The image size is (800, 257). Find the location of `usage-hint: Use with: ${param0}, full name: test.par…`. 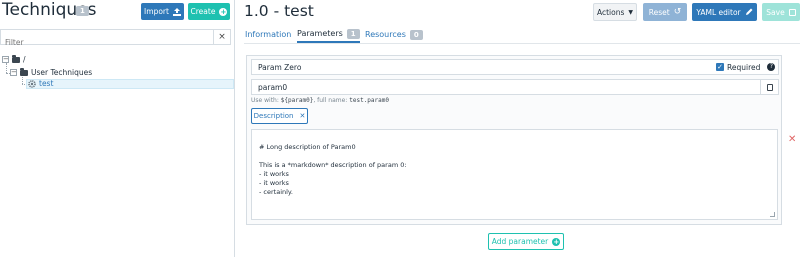

usage-hint: Use with: ${param0}, full name: test.par… is located at coordinates (320, 100).